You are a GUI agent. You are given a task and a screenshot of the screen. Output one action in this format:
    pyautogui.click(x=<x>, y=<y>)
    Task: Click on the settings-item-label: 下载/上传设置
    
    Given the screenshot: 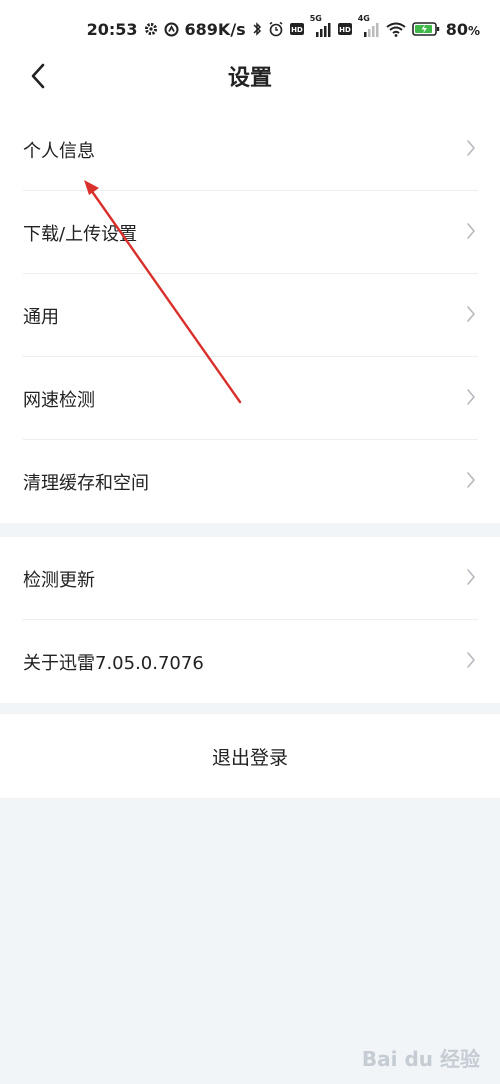 What is the action you would take?
    pyautogui.click(x=80, y=234)
    